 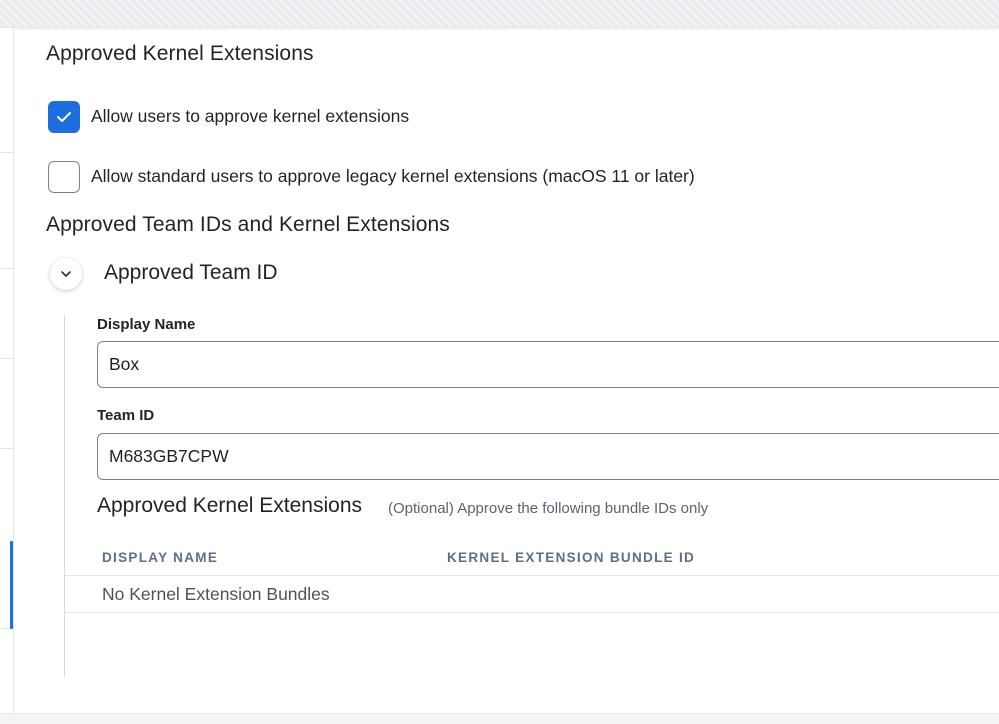 What do you see at coordinates (499, 718) in the screenshot?
I see `bottom-footer-strip` at bounding box center [499, 718].